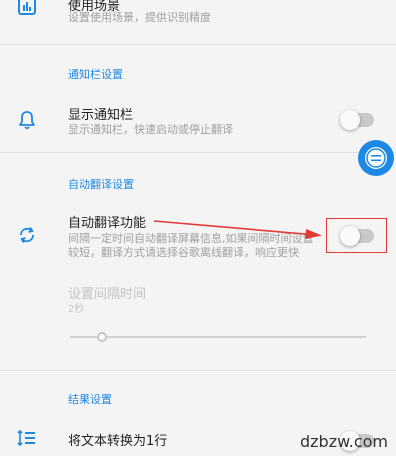 Image resolution: width=396 pixels, height=456 pixels. I want to click on menu-lines-icon, so click(376, 156).